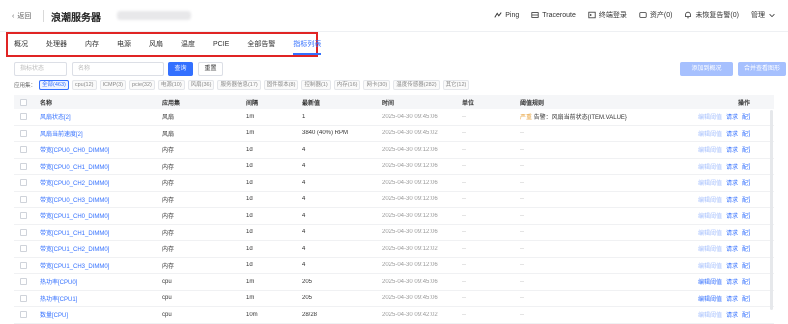  I want to click on metric-name-link: 带宽[CPU0_CH3_DIMM0], so click(85, 199).